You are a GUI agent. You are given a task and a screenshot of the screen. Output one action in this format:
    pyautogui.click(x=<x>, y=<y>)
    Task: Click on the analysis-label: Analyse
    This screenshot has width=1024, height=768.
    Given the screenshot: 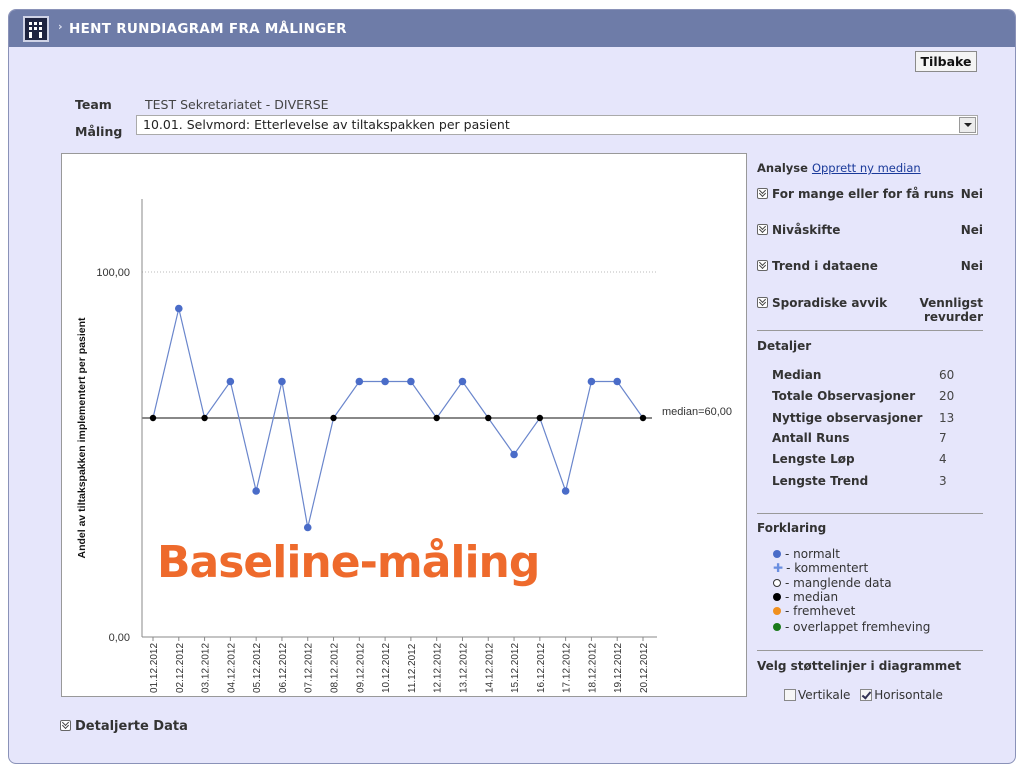 What is the action you would take?
    pyautogui.click(x=782, y=168)
    